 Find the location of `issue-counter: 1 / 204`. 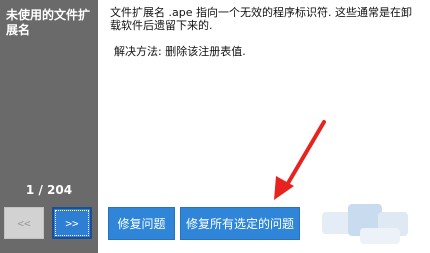

issue-counter: 1 / 204 is located at coordinates (49, 190).